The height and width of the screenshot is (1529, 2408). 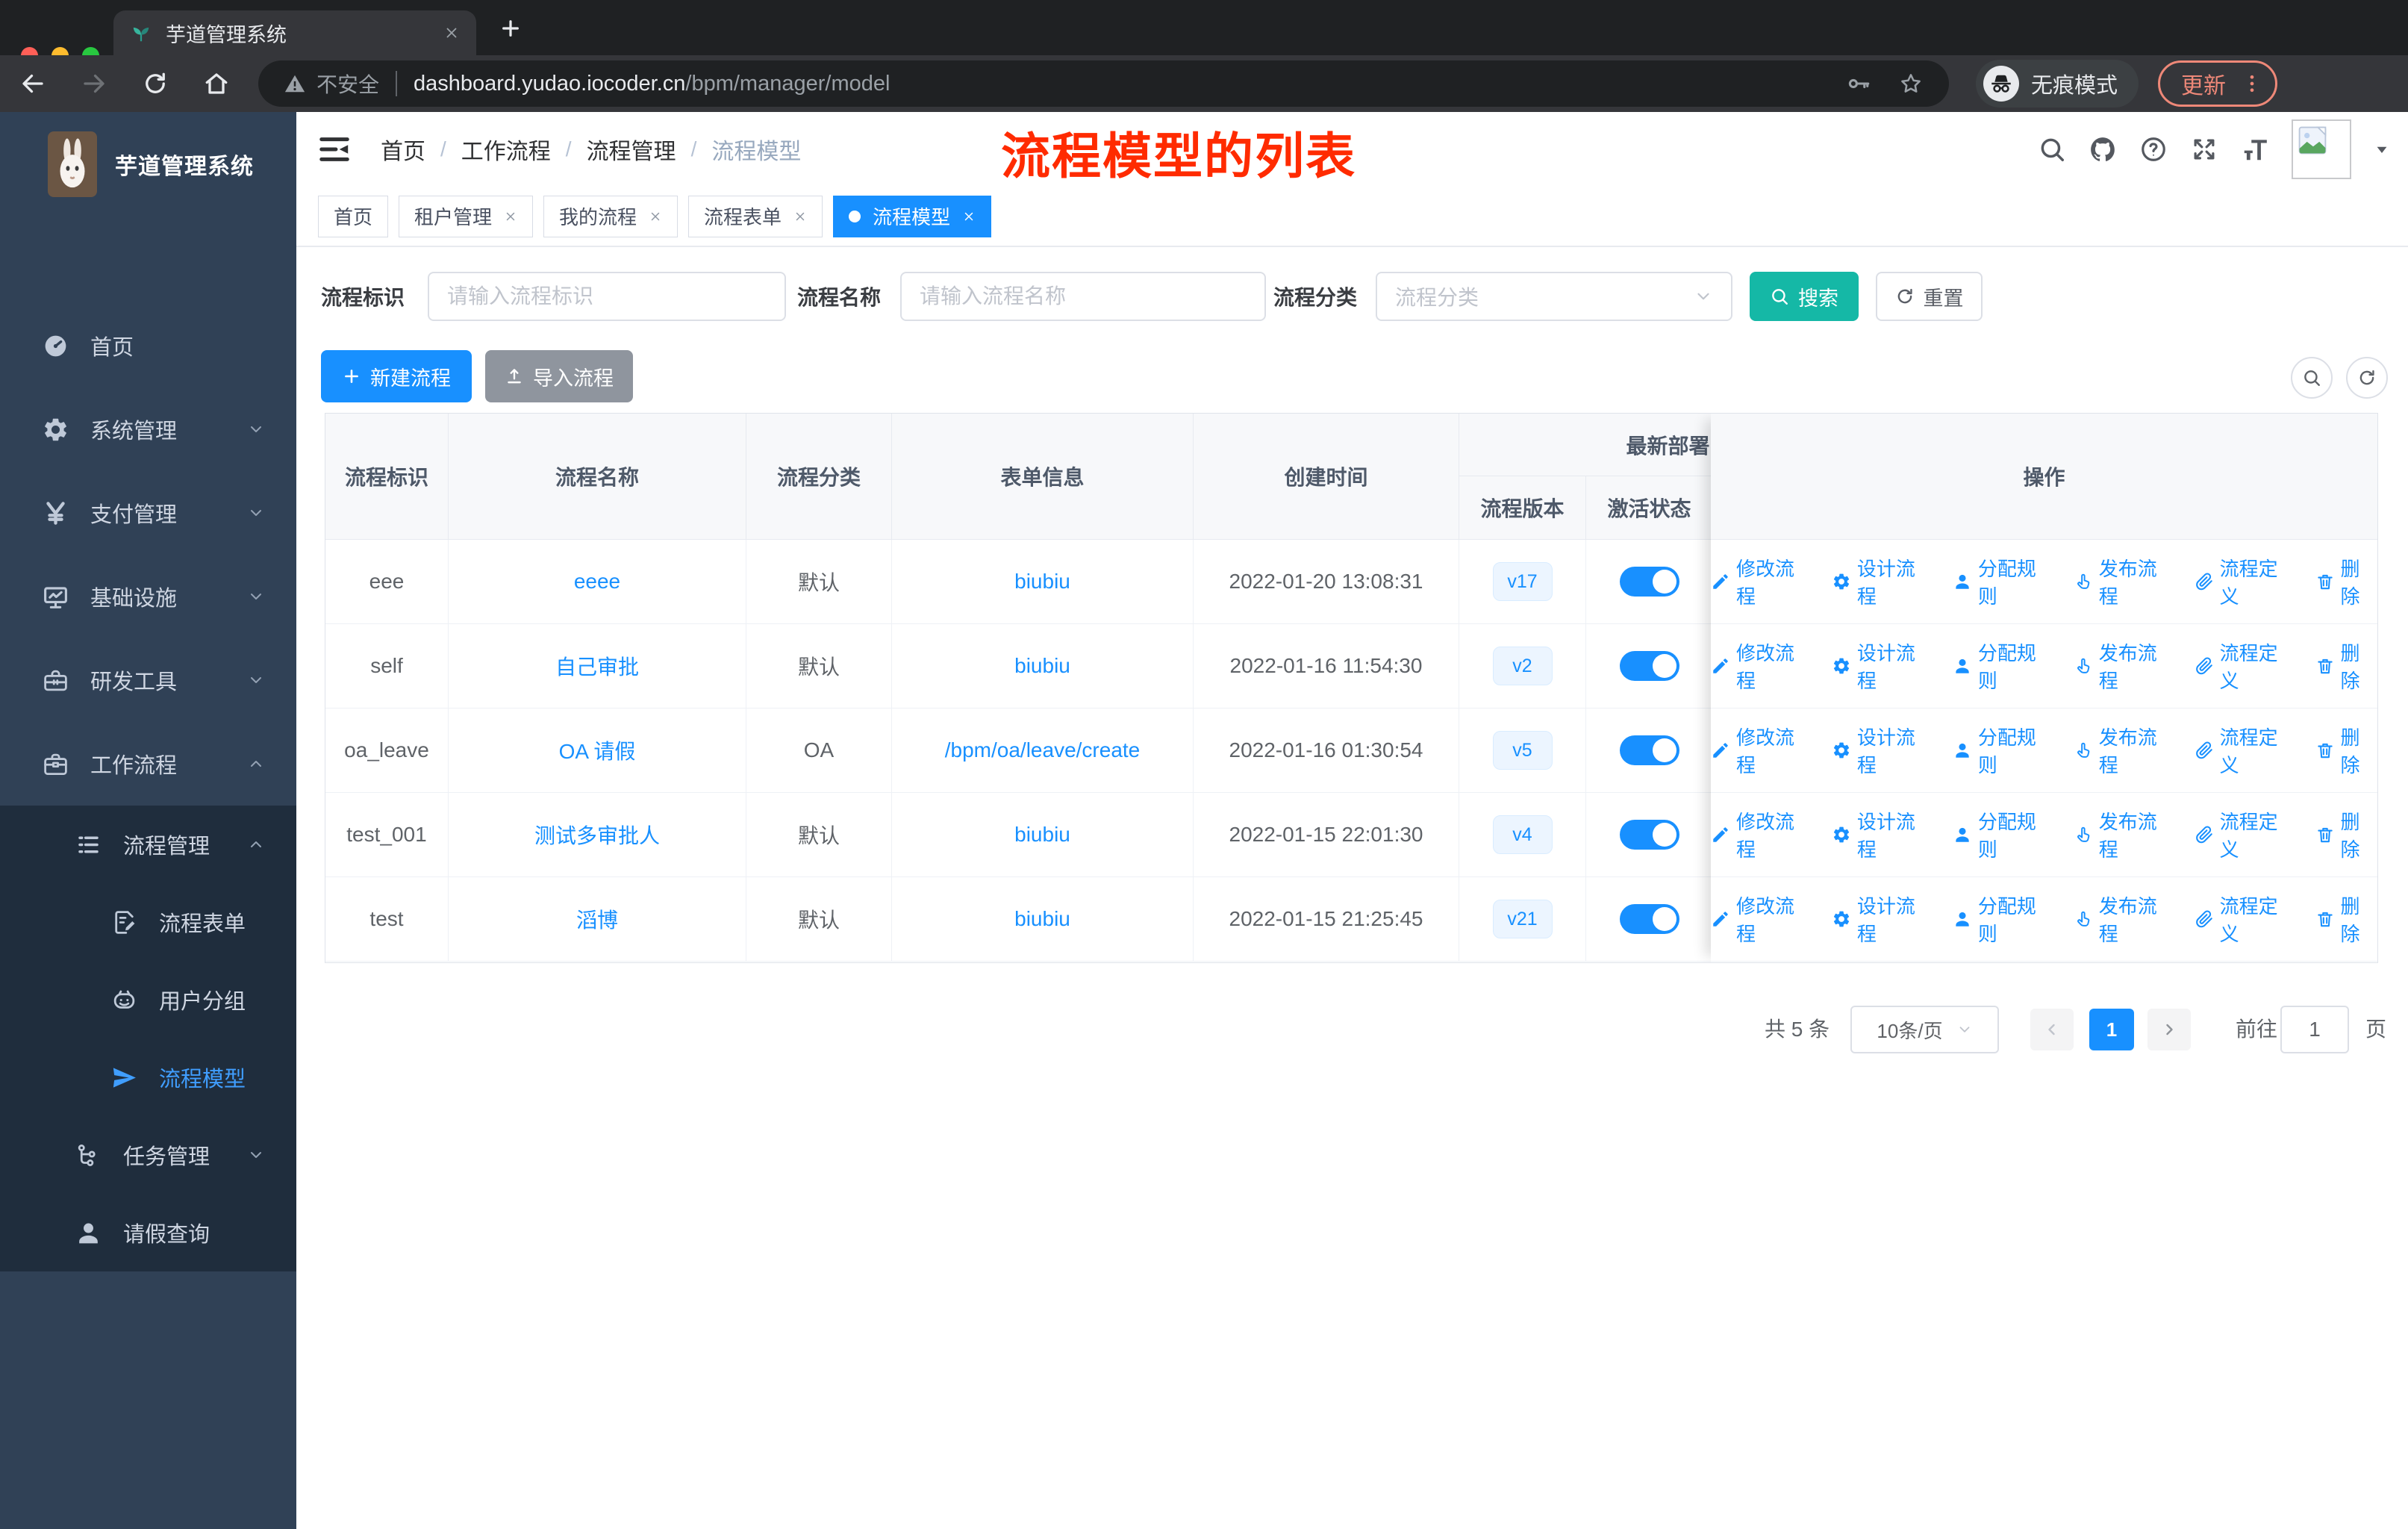 What do you see at coordinates (148, 1232) in the screenshot?
I see `sidebar-item-leave-query: 请假查询` at bounding box center [148, 1232].